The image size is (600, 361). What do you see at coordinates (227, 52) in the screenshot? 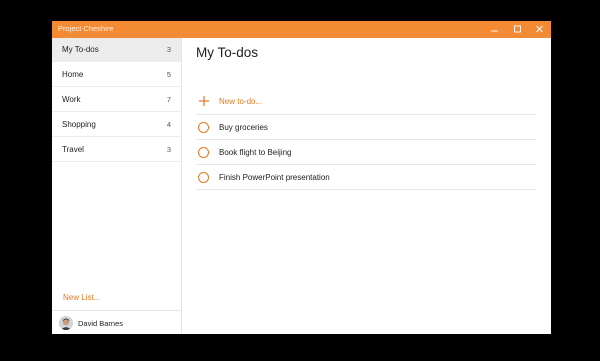
I see `page-title: My To-dos` at bounding box center [227, 52].